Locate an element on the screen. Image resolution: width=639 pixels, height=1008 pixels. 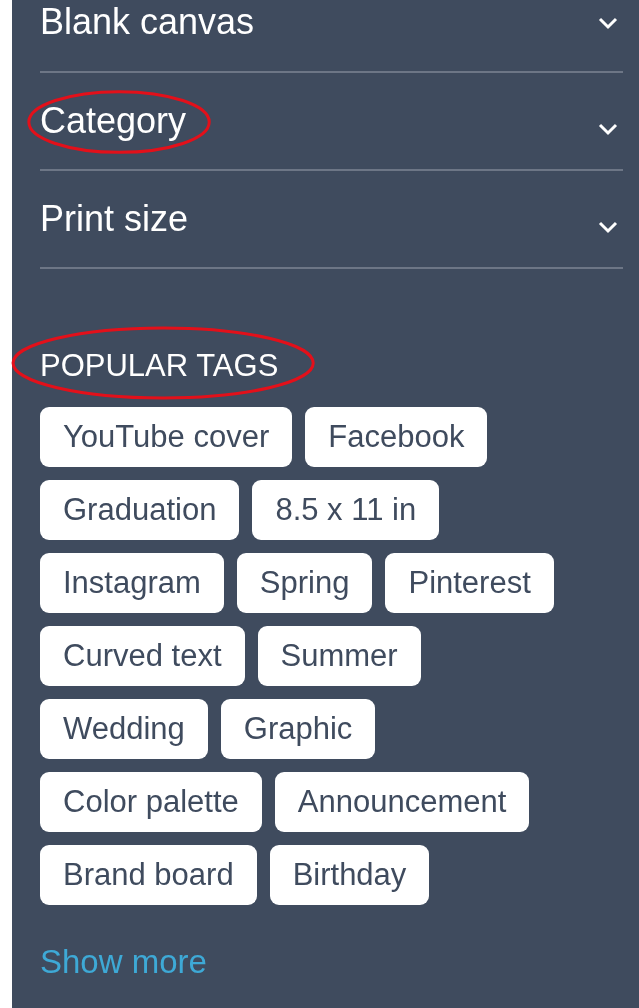
tag-chip: Summer is located at coordinates (339, 656).